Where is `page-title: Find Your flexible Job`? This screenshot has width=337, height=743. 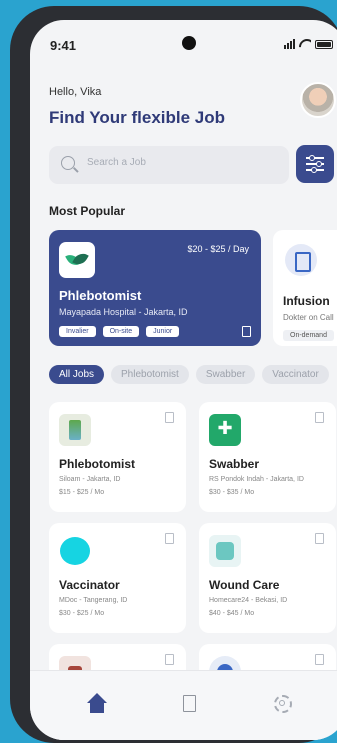 page-title: Find Your flexible Job is located at coordinates (137, 117).